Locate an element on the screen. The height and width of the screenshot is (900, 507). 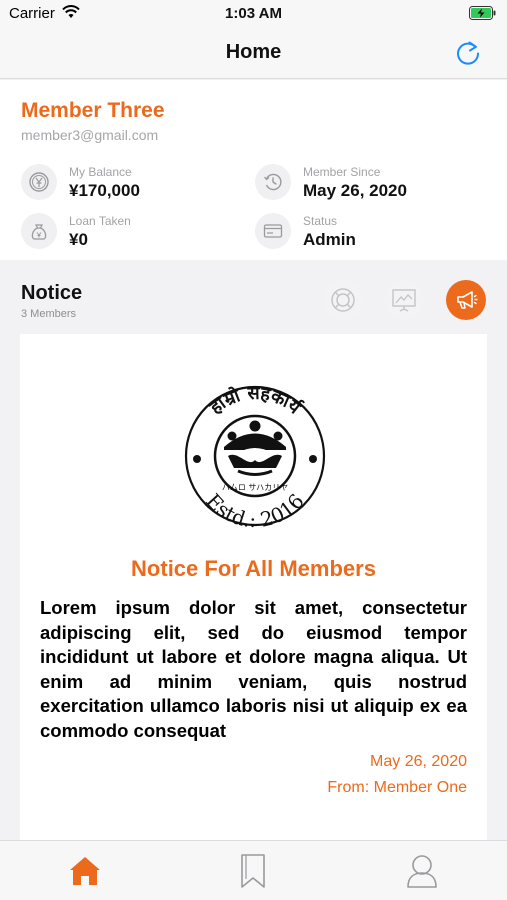
bookmark-icon is located at coordinates (253, 871).